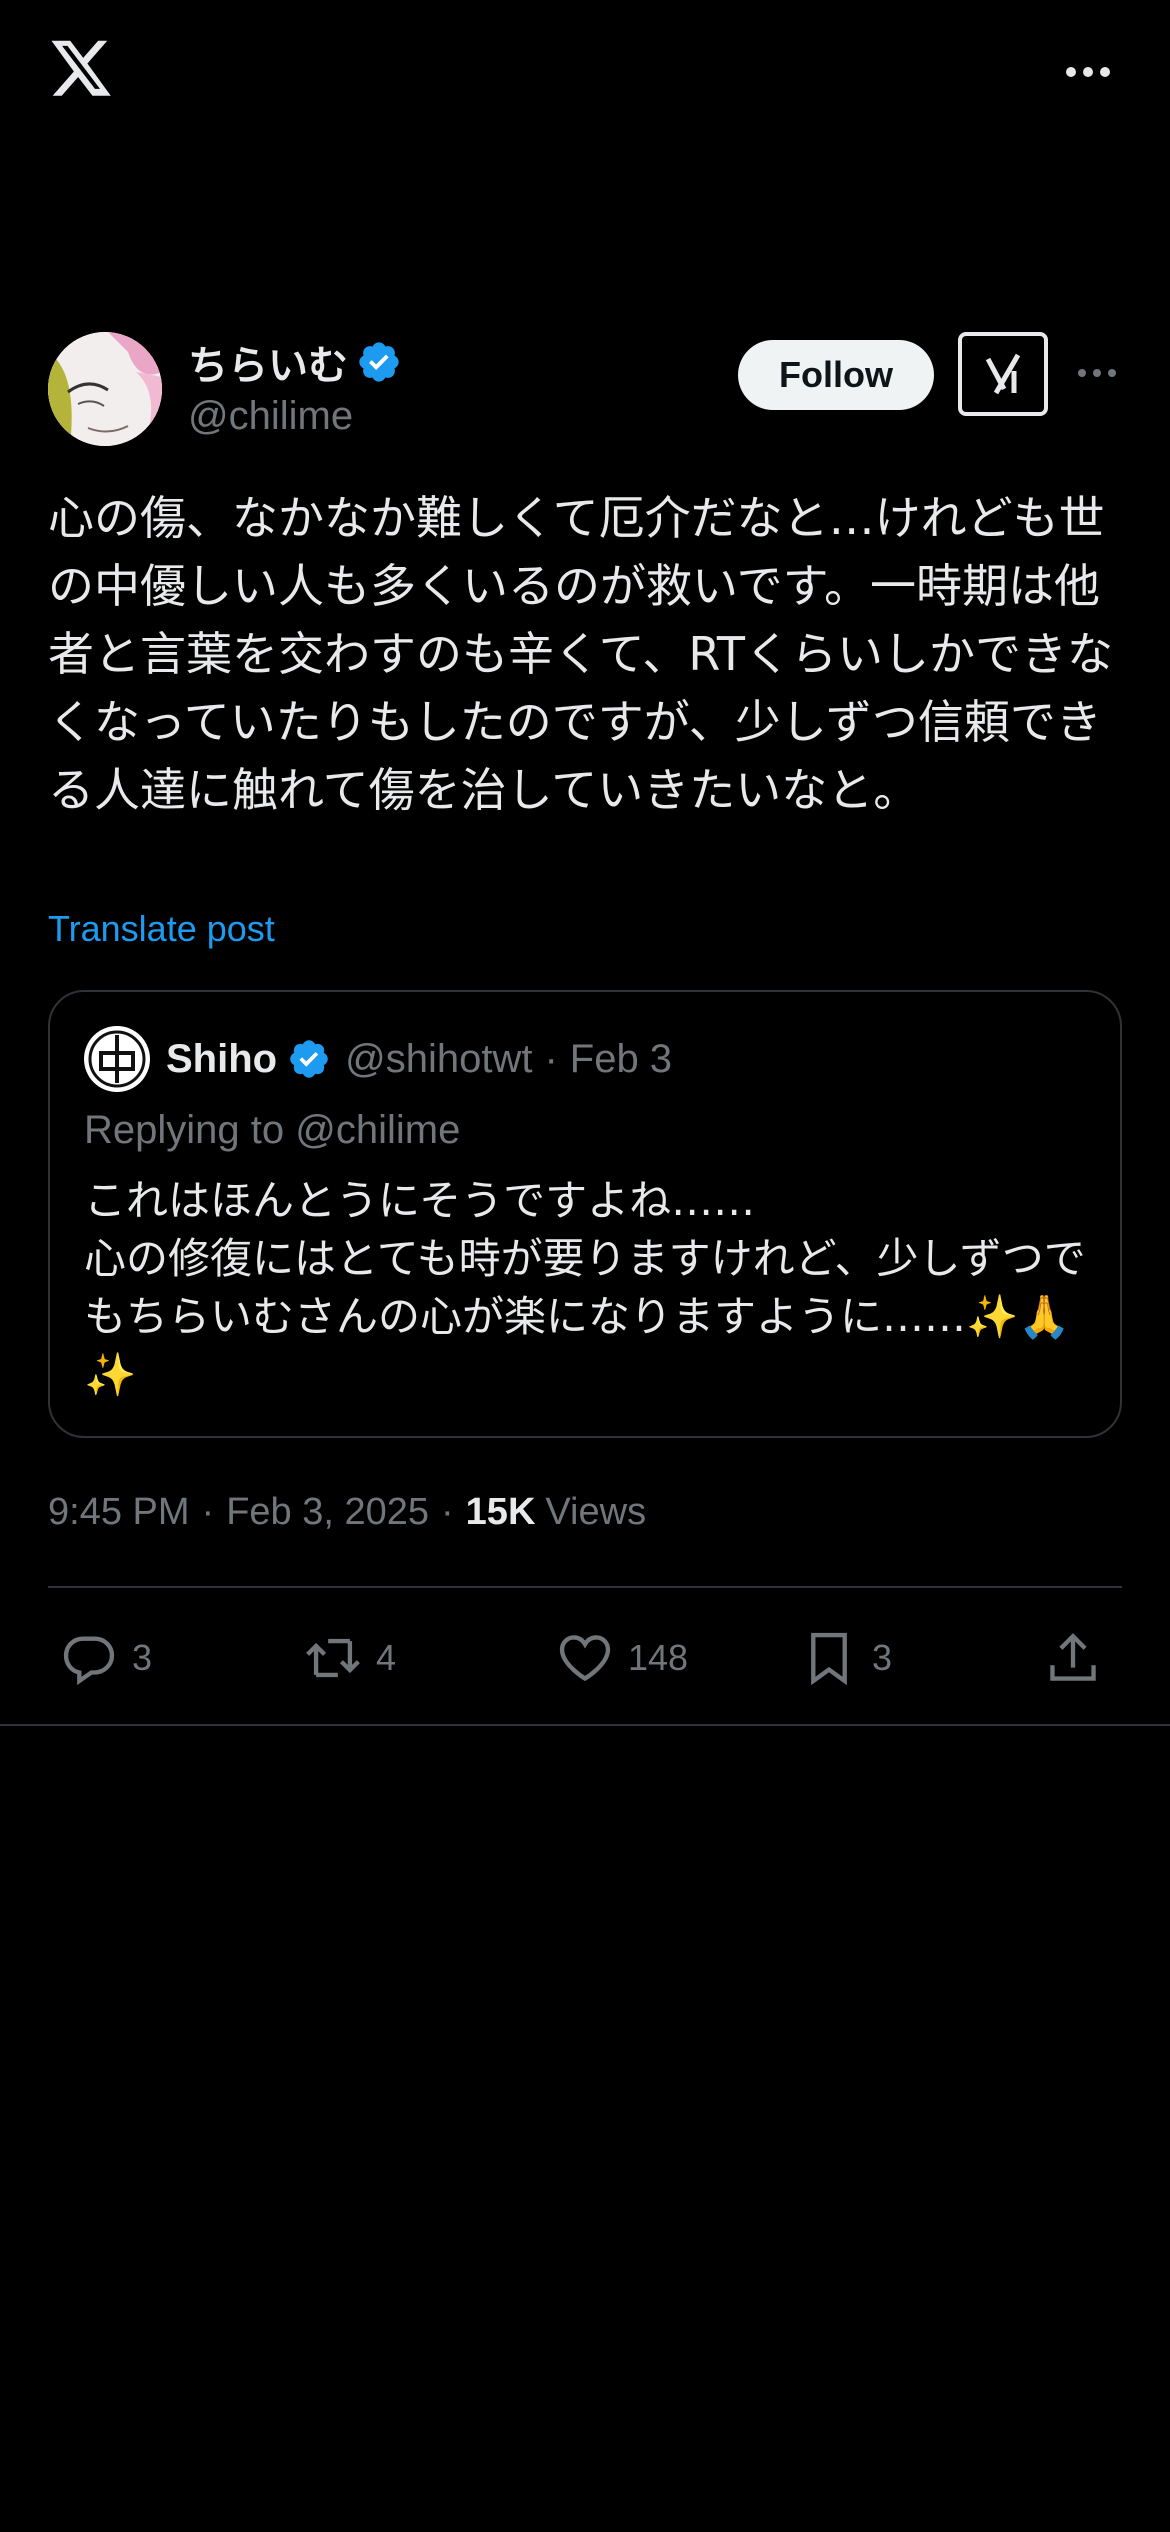 This screenshot has height=2532, width=1170. Describe the element at coordinates (161, 929) in the screenshot. I see `translate-post-link: Translate post` at that location.